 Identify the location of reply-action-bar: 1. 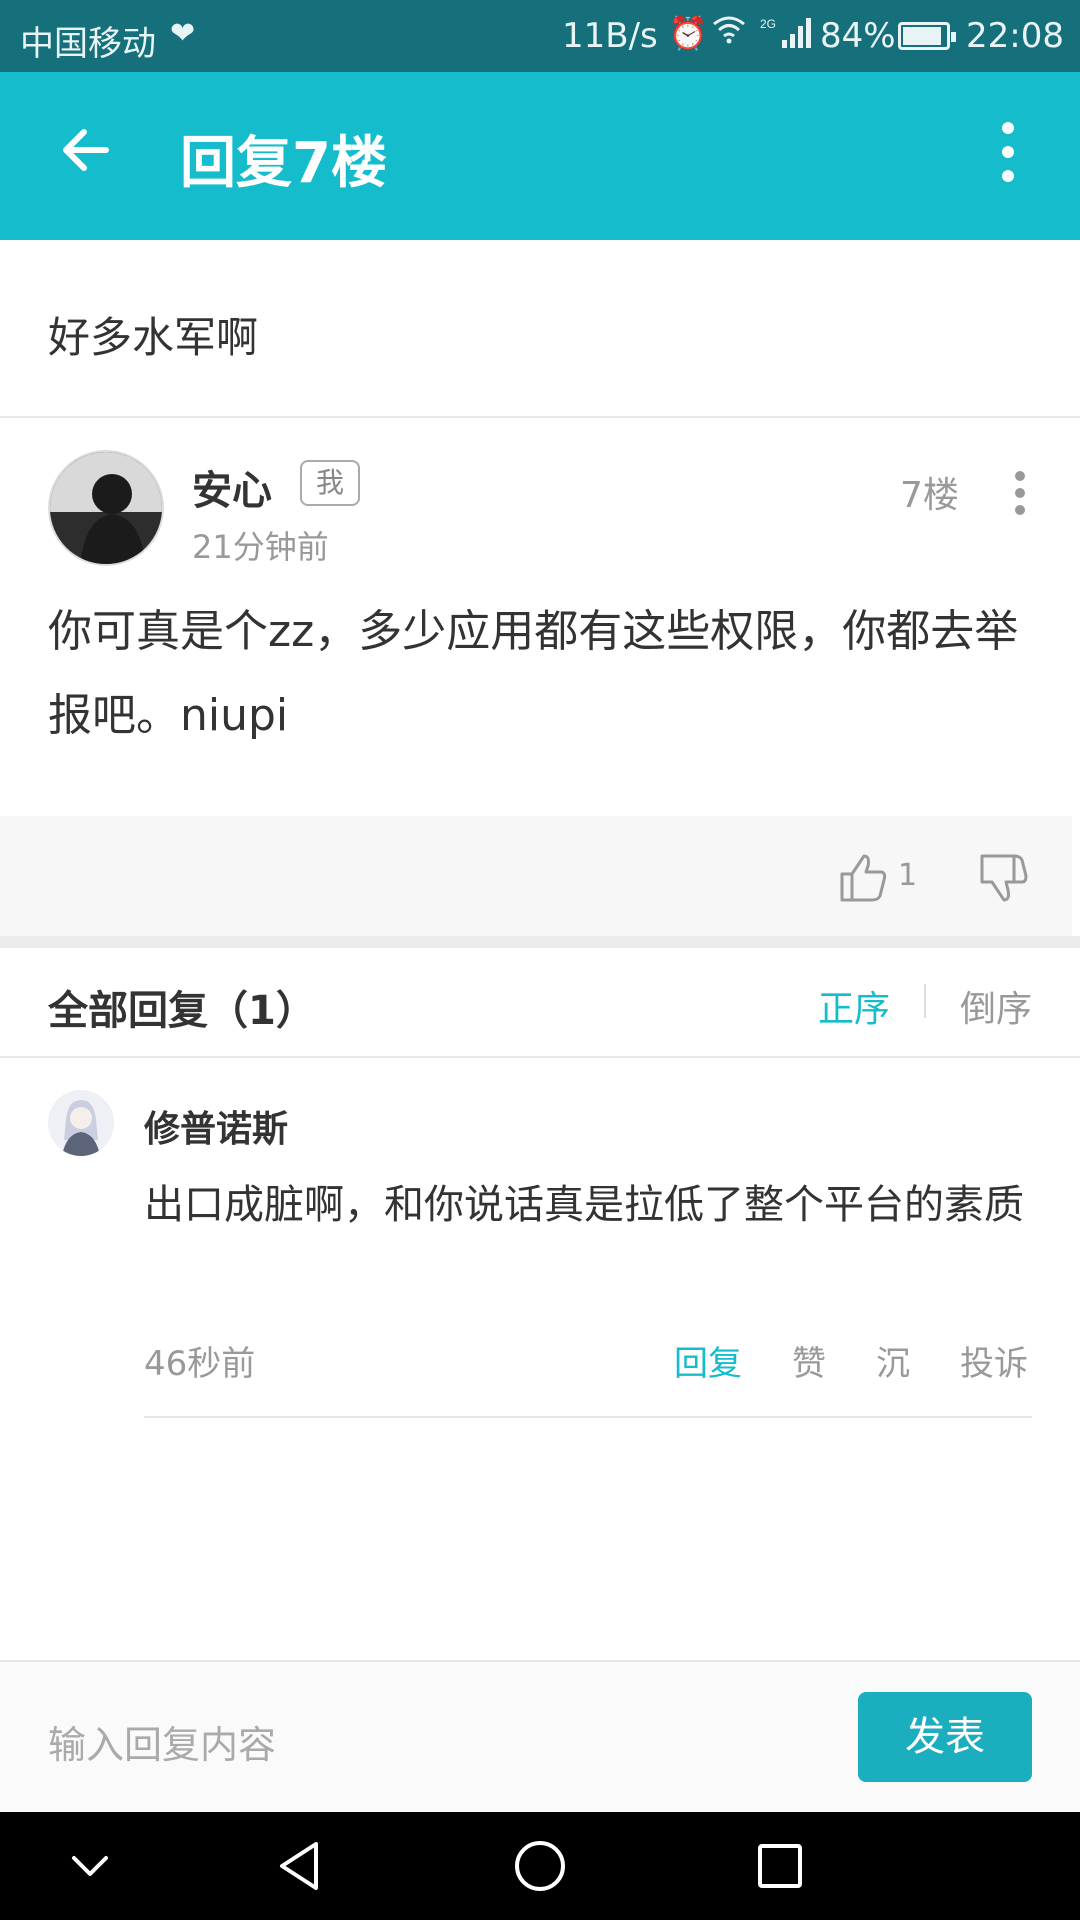
(536, 876).